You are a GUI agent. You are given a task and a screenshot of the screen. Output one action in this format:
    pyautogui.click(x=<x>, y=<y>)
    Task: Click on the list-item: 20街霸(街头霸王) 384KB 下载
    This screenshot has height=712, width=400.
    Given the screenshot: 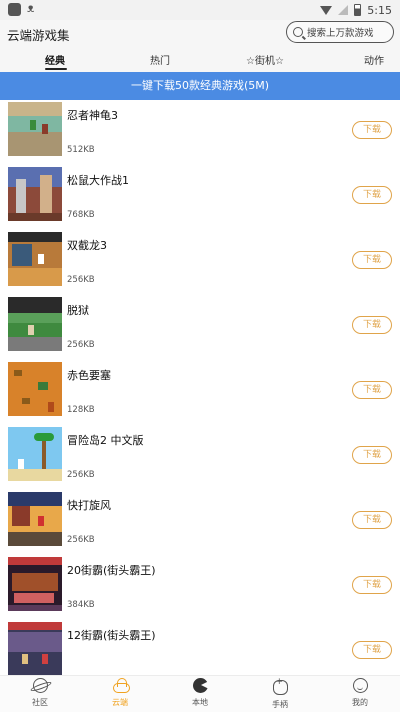 What is the action you would take?
    pyautogui.click(x=200, y=587)
    